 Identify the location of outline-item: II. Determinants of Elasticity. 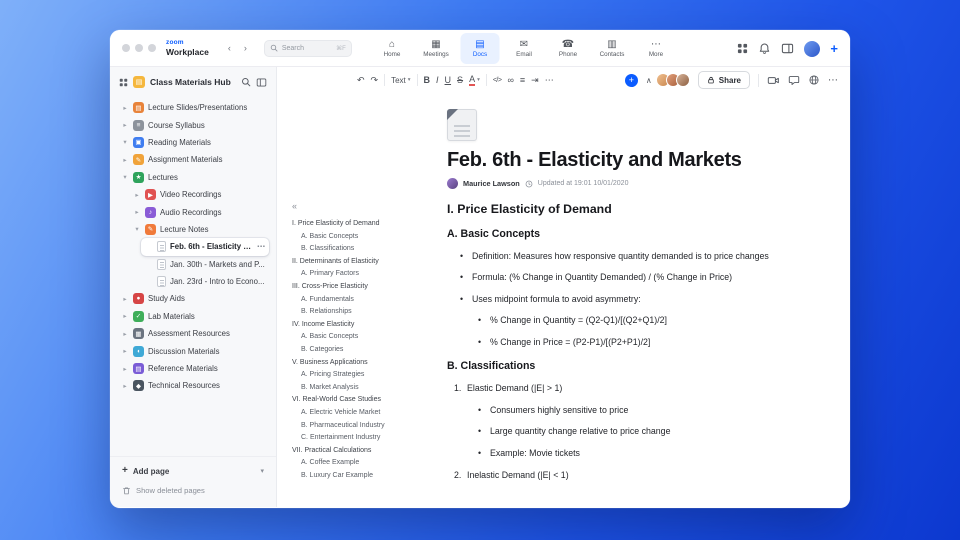
(348, 262).